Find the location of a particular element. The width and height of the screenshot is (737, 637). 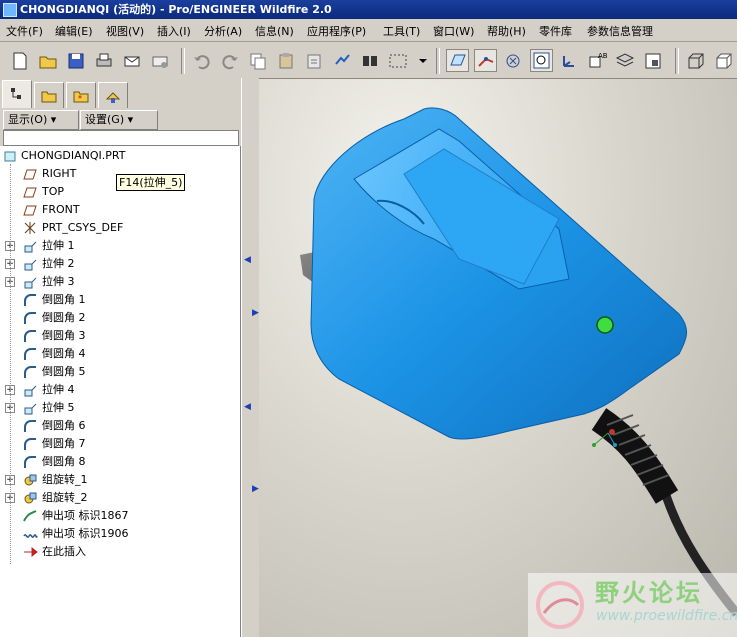

settings-dropdown: 设置(G) ▾ is located at coordinates (119, 120).